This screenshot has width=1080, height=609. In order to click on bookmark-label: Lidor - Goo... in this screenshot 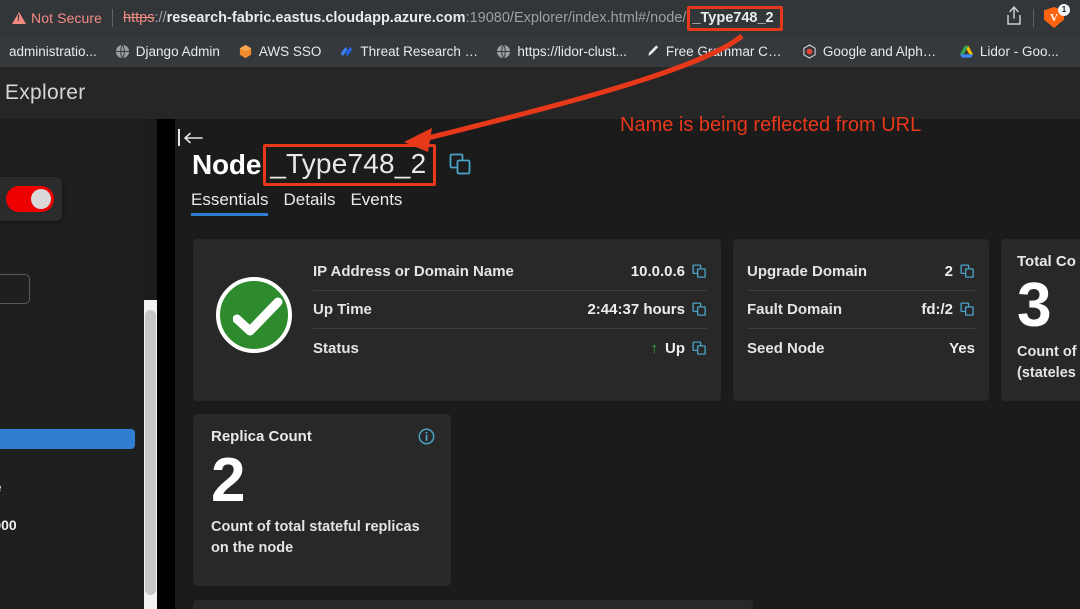, I will do `click(1019, 51)`.